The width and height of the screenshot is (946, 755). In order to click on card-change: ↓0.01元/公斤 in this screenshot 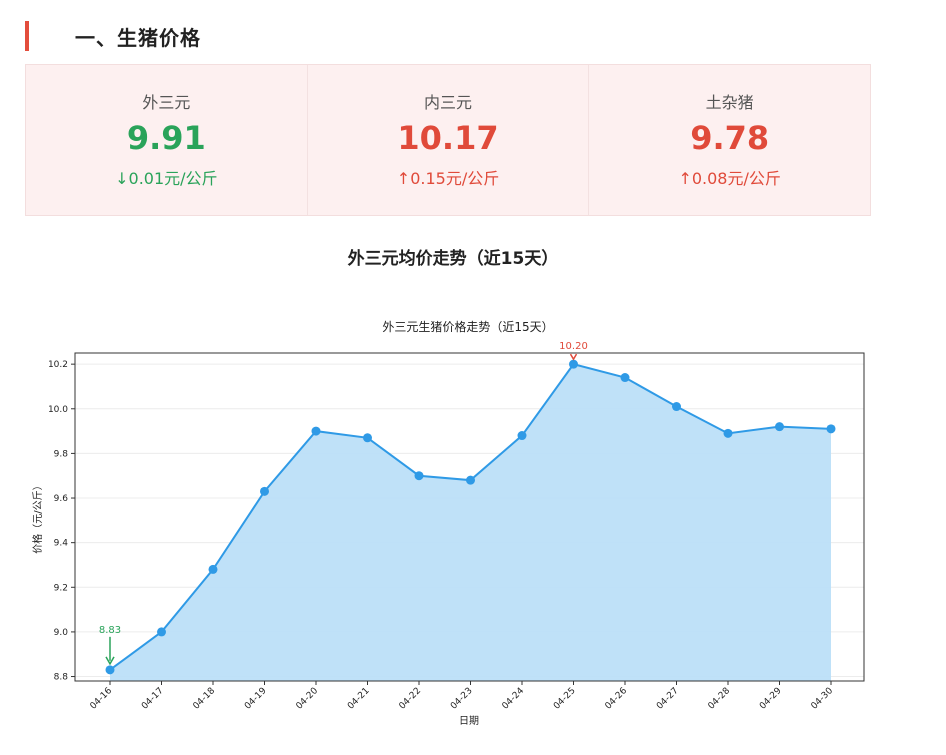, I will do `click(166, 178)`.